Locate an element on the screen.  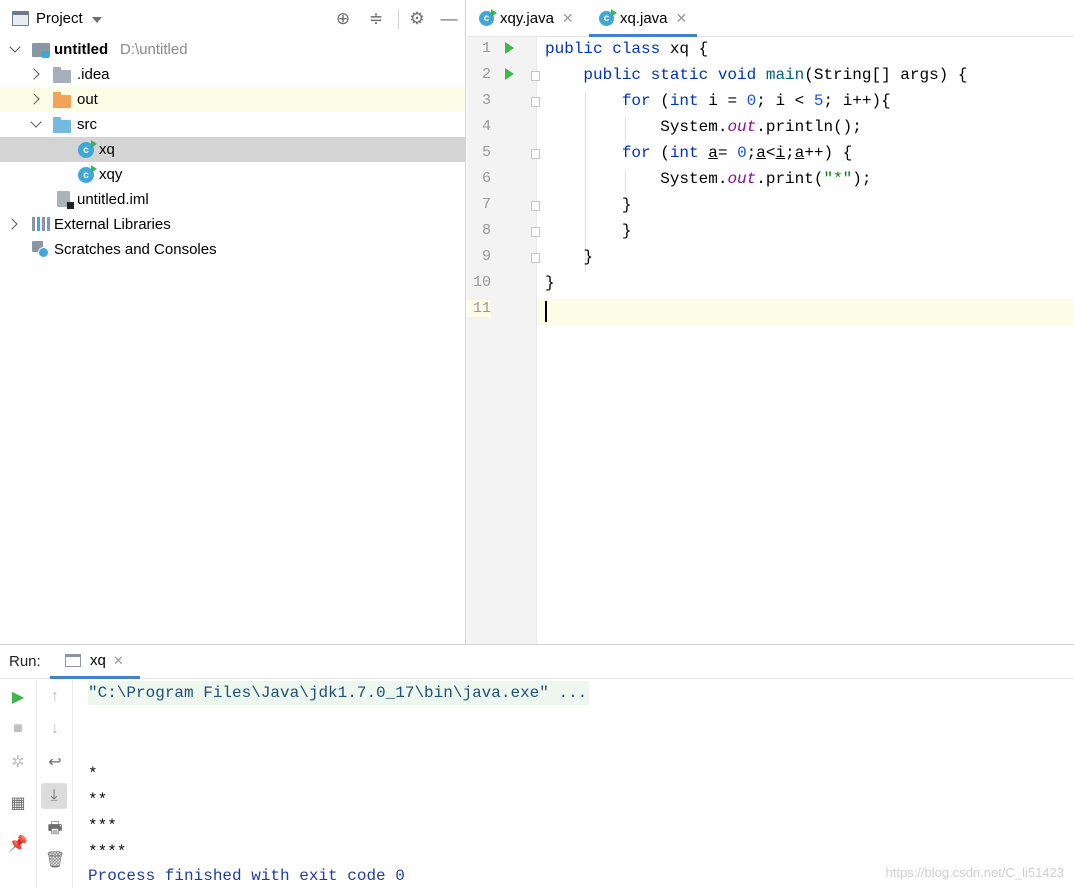
run-class-icon is located at coordinates (509, 48).